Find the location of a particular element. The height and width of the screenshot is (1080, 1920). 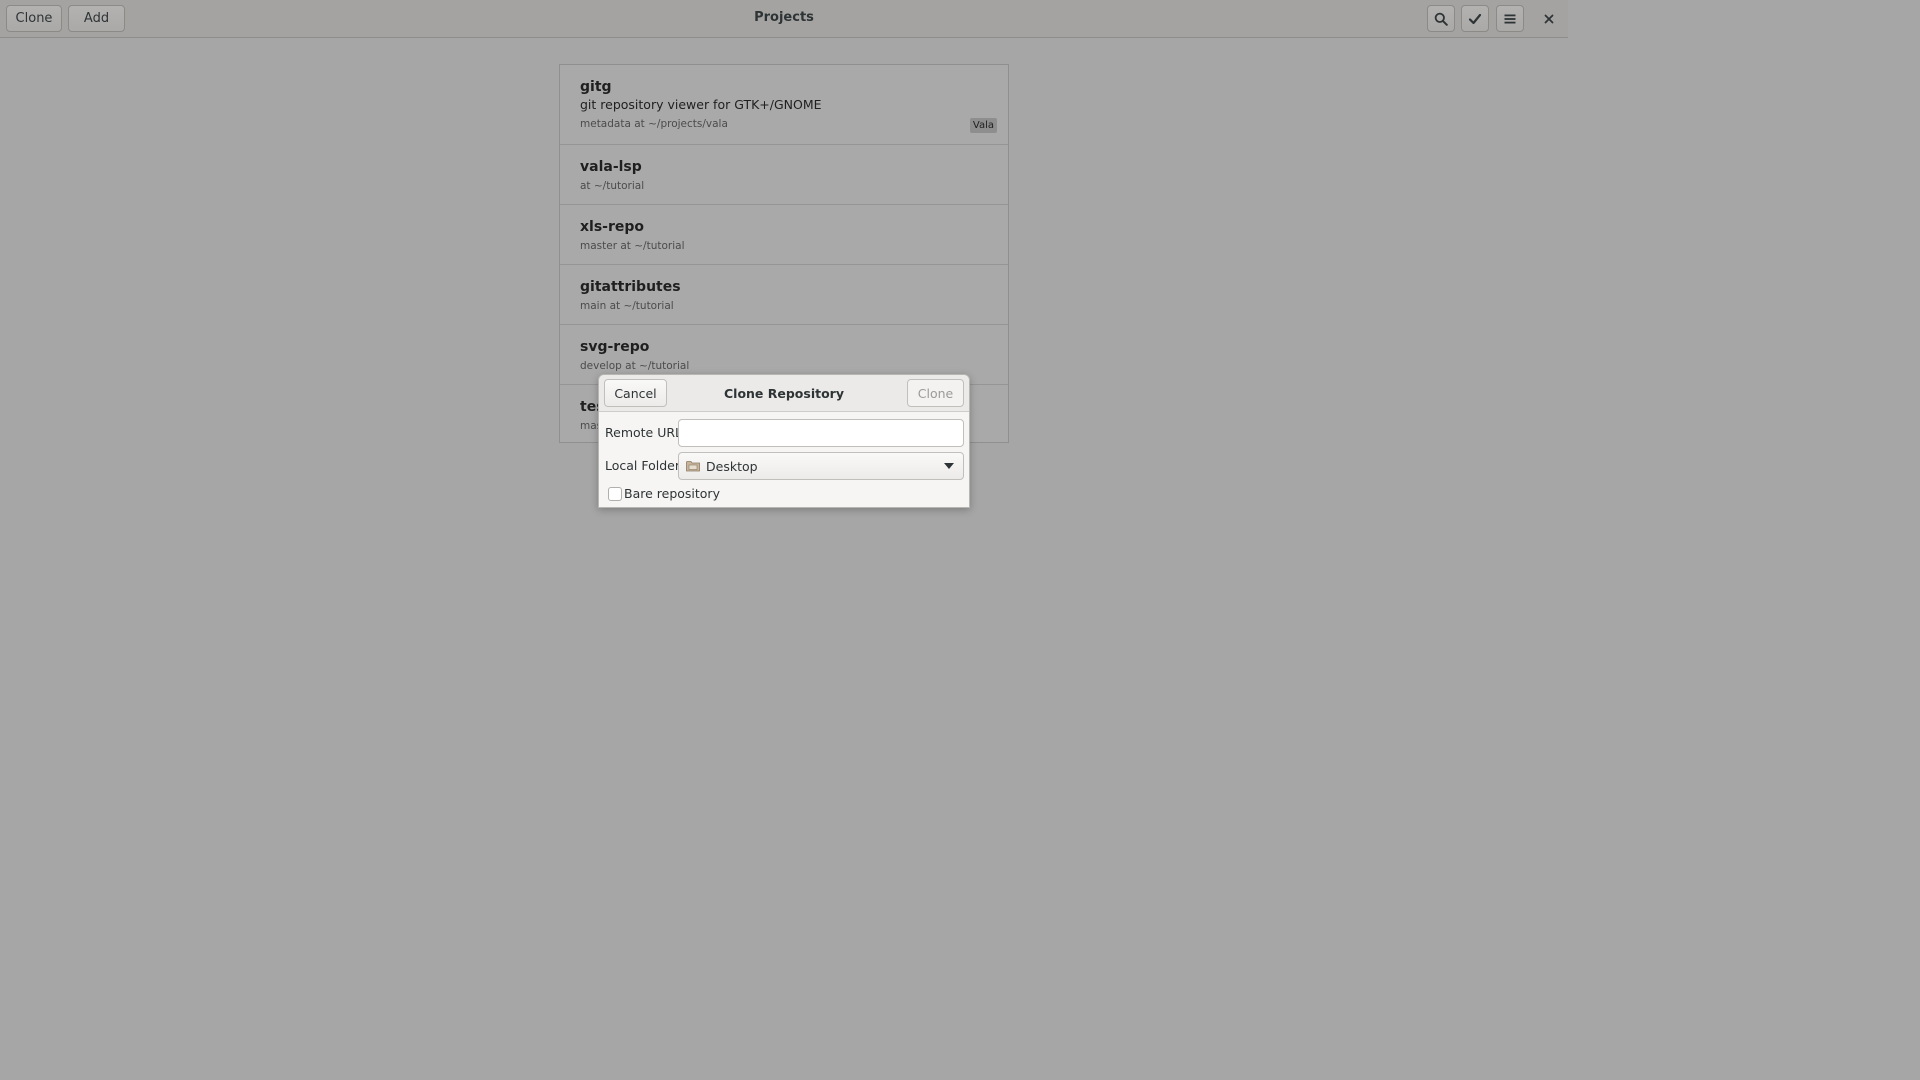

remote-url-input is located at coordinates (821, 433).